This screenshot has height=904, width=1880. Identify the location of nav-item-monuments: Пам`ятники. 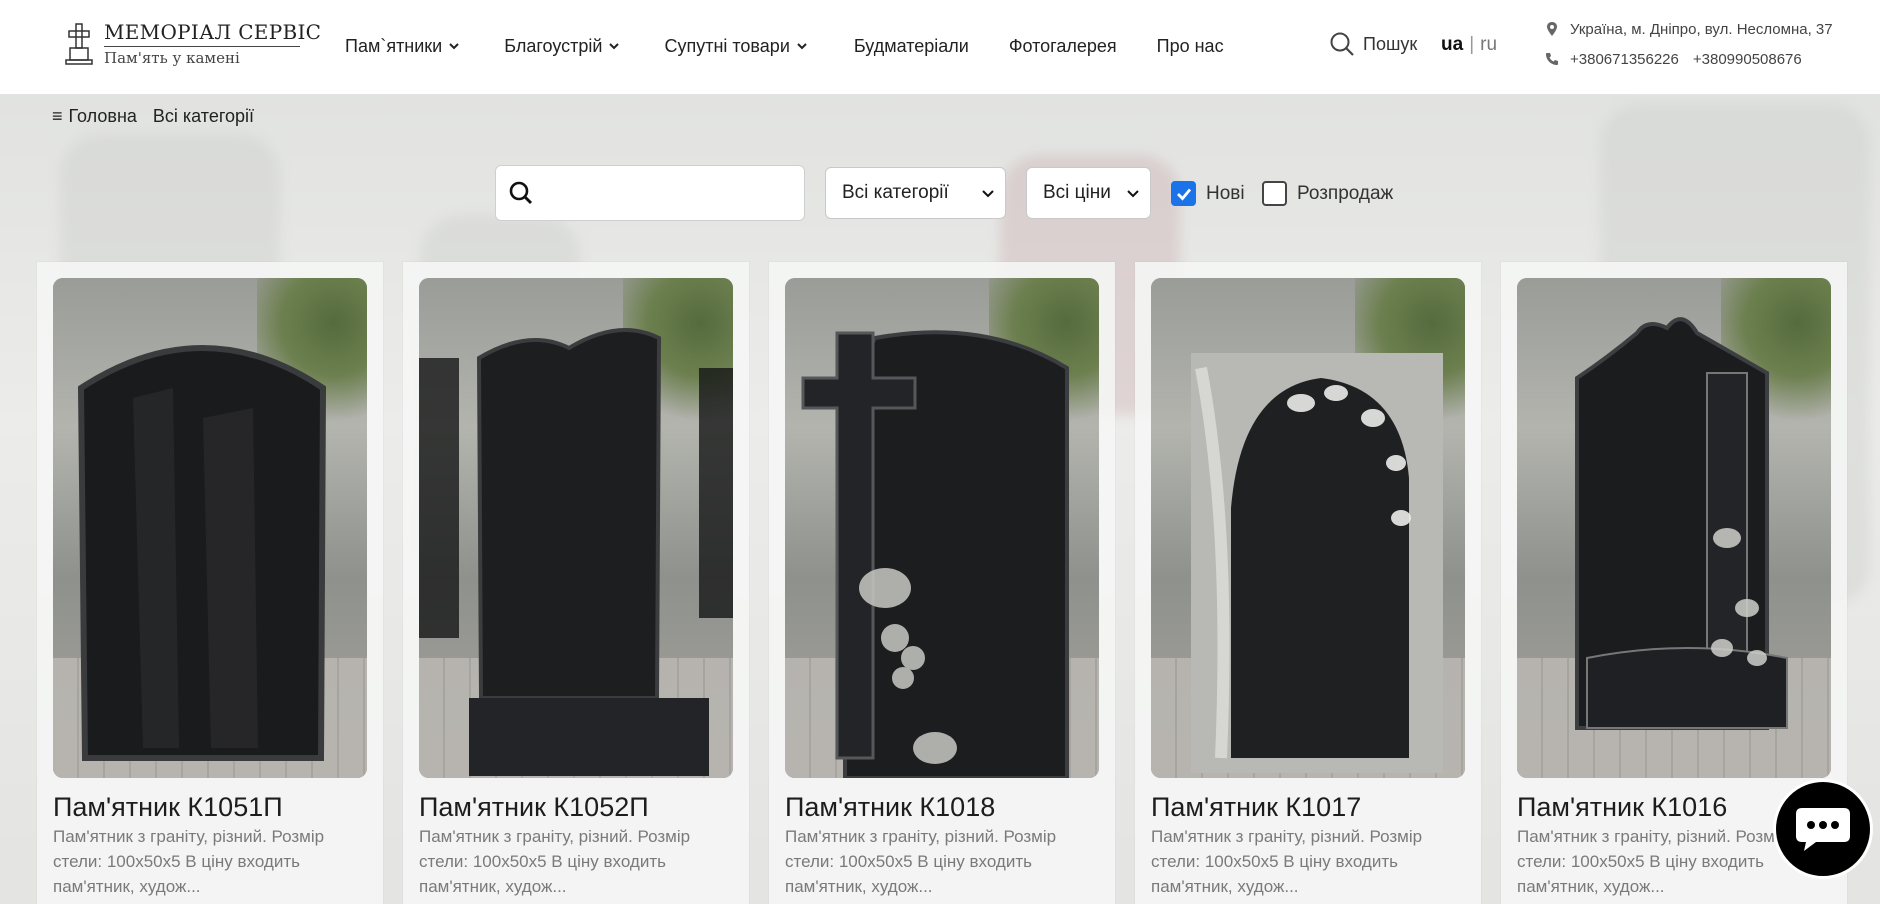
(402, 46).